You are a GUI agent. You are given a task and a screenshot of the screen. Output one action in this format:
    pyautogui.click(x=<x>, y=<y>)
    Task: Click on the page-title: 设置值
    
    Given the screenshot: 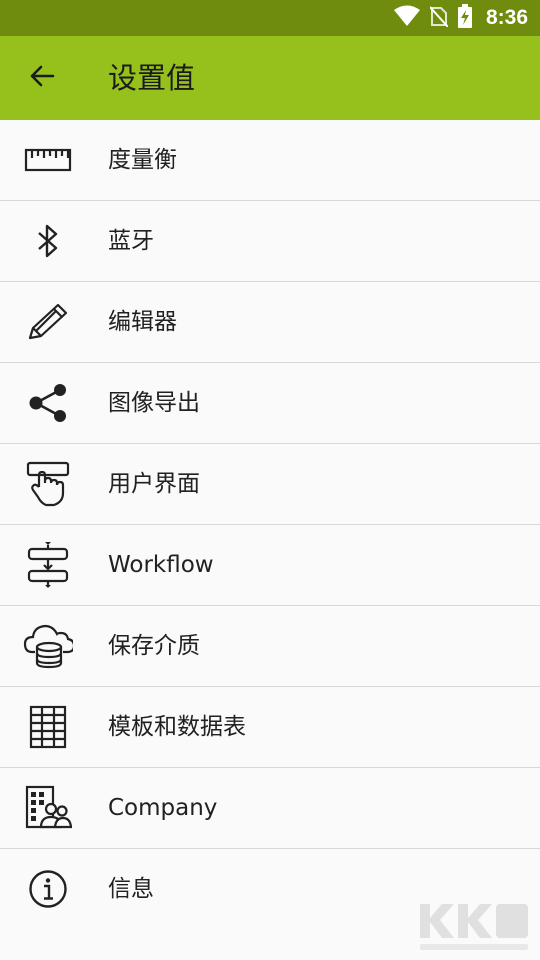 What is the action you would take?
    pyautogui.click(x=152, y=78)
    